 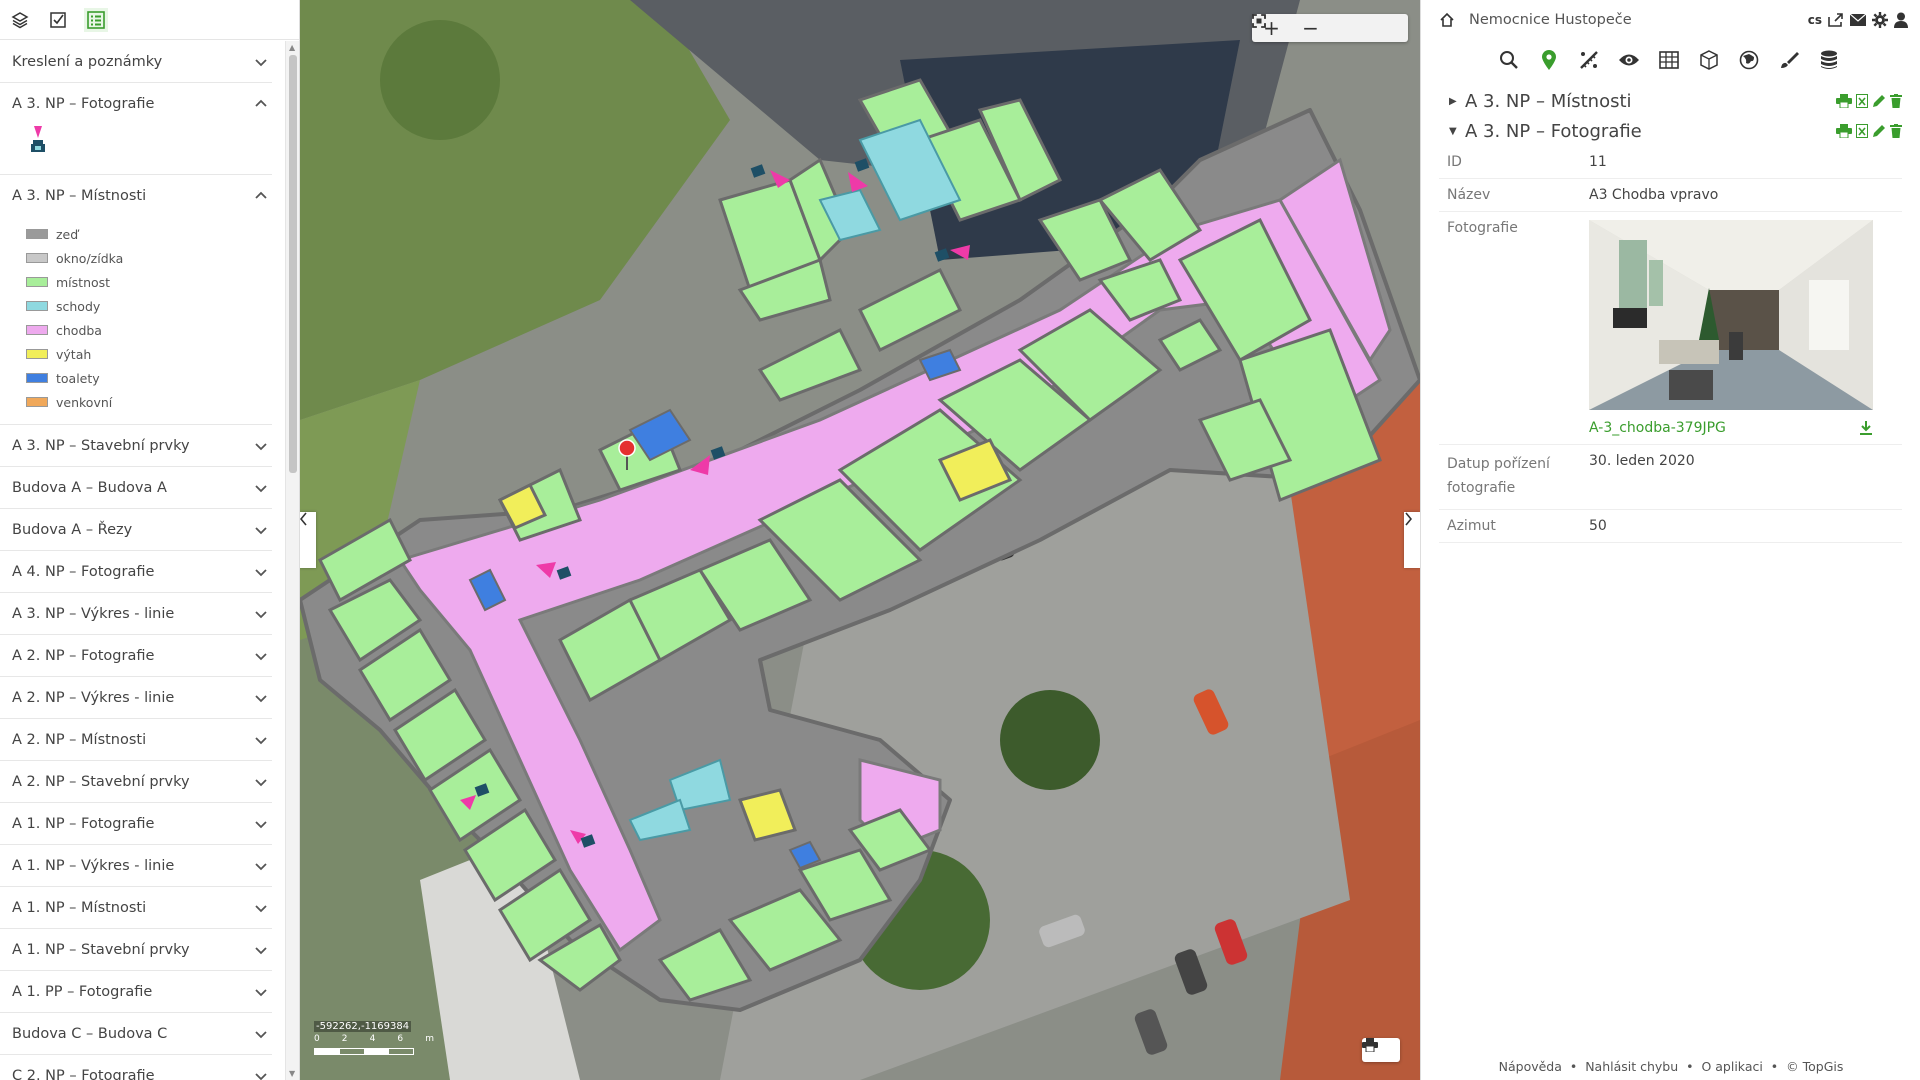 What do you see at coordinates (1675, 131) in the screenshot?
I see `result-group: ▼ A 3. NP – Fotografie` at bounding box center [1675, 131].